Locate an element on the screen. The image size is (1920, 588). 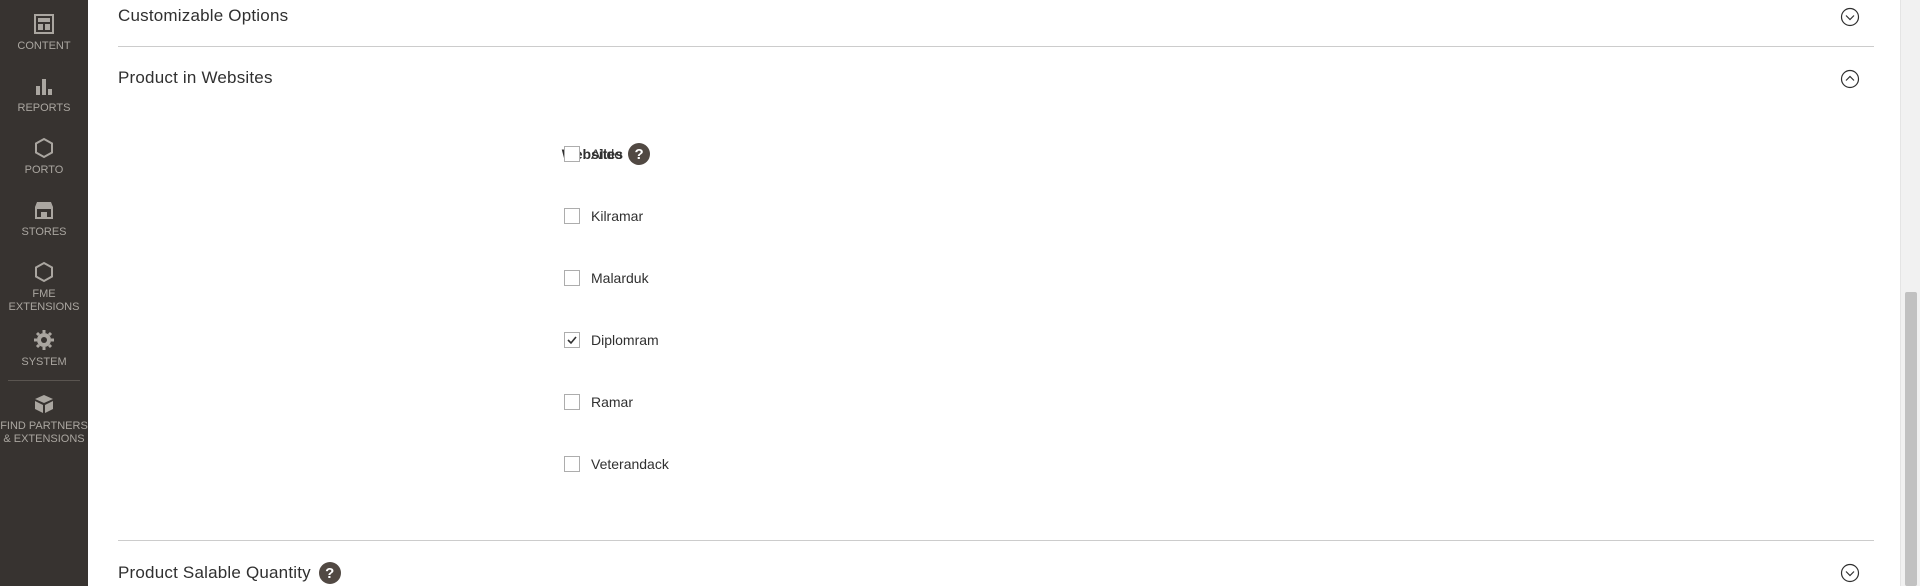
checkbox-diplomram is located at coordinates (572, 340).